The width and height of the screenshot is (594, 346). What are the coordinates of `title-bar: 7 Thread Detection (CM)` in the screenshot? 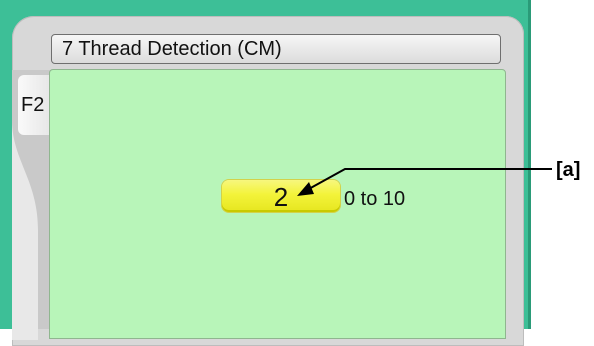 It's located at (276, 49).